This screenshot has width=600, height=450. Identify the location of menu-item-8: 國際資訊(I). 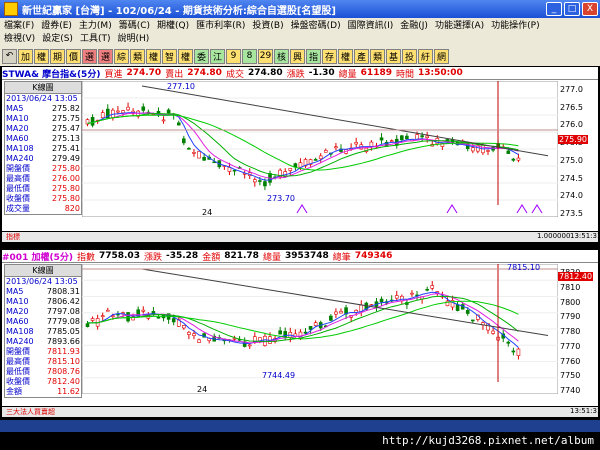
(371, 24).